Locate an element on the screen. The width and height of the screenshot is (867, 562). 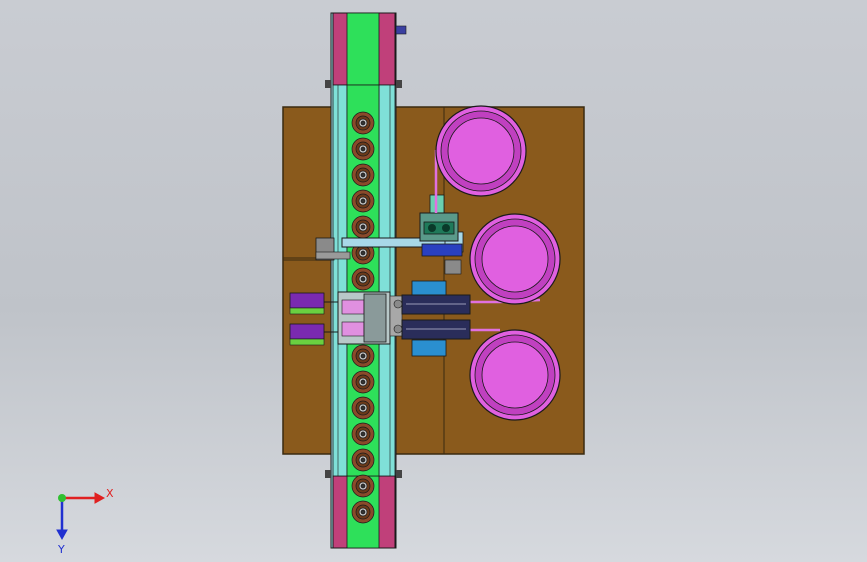
axis-triad: X Y is located at coordinates (85, 521).